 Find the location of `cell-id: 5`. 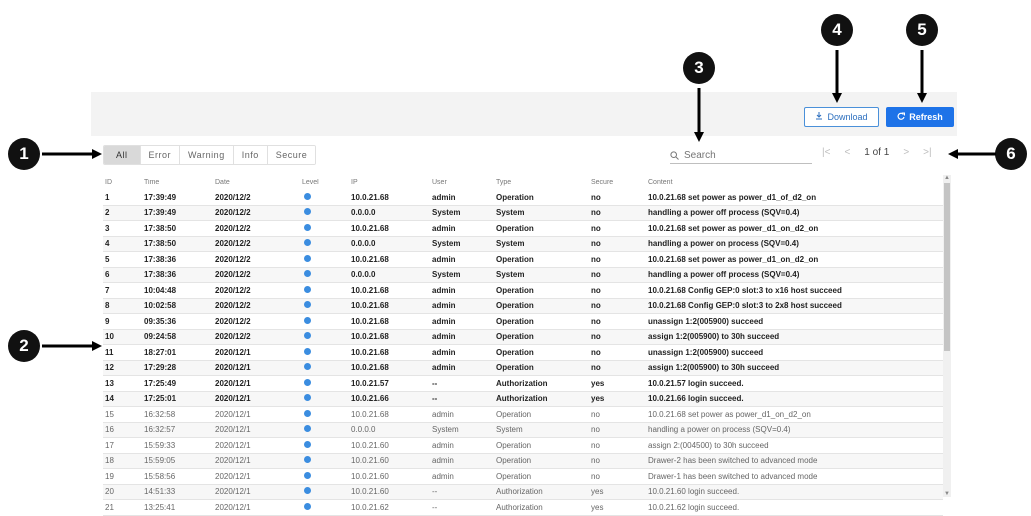

cell-id: 5 is located at coordinates (107, 259).